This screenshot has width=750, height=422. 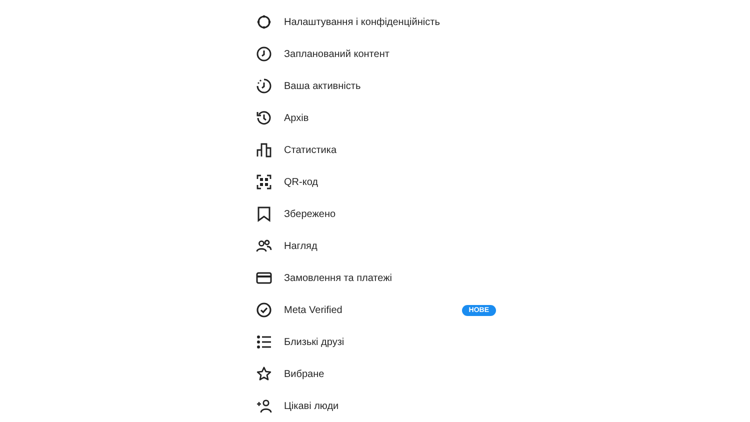 I want to click on menu-item: Архів, so click(x=376, y=118).